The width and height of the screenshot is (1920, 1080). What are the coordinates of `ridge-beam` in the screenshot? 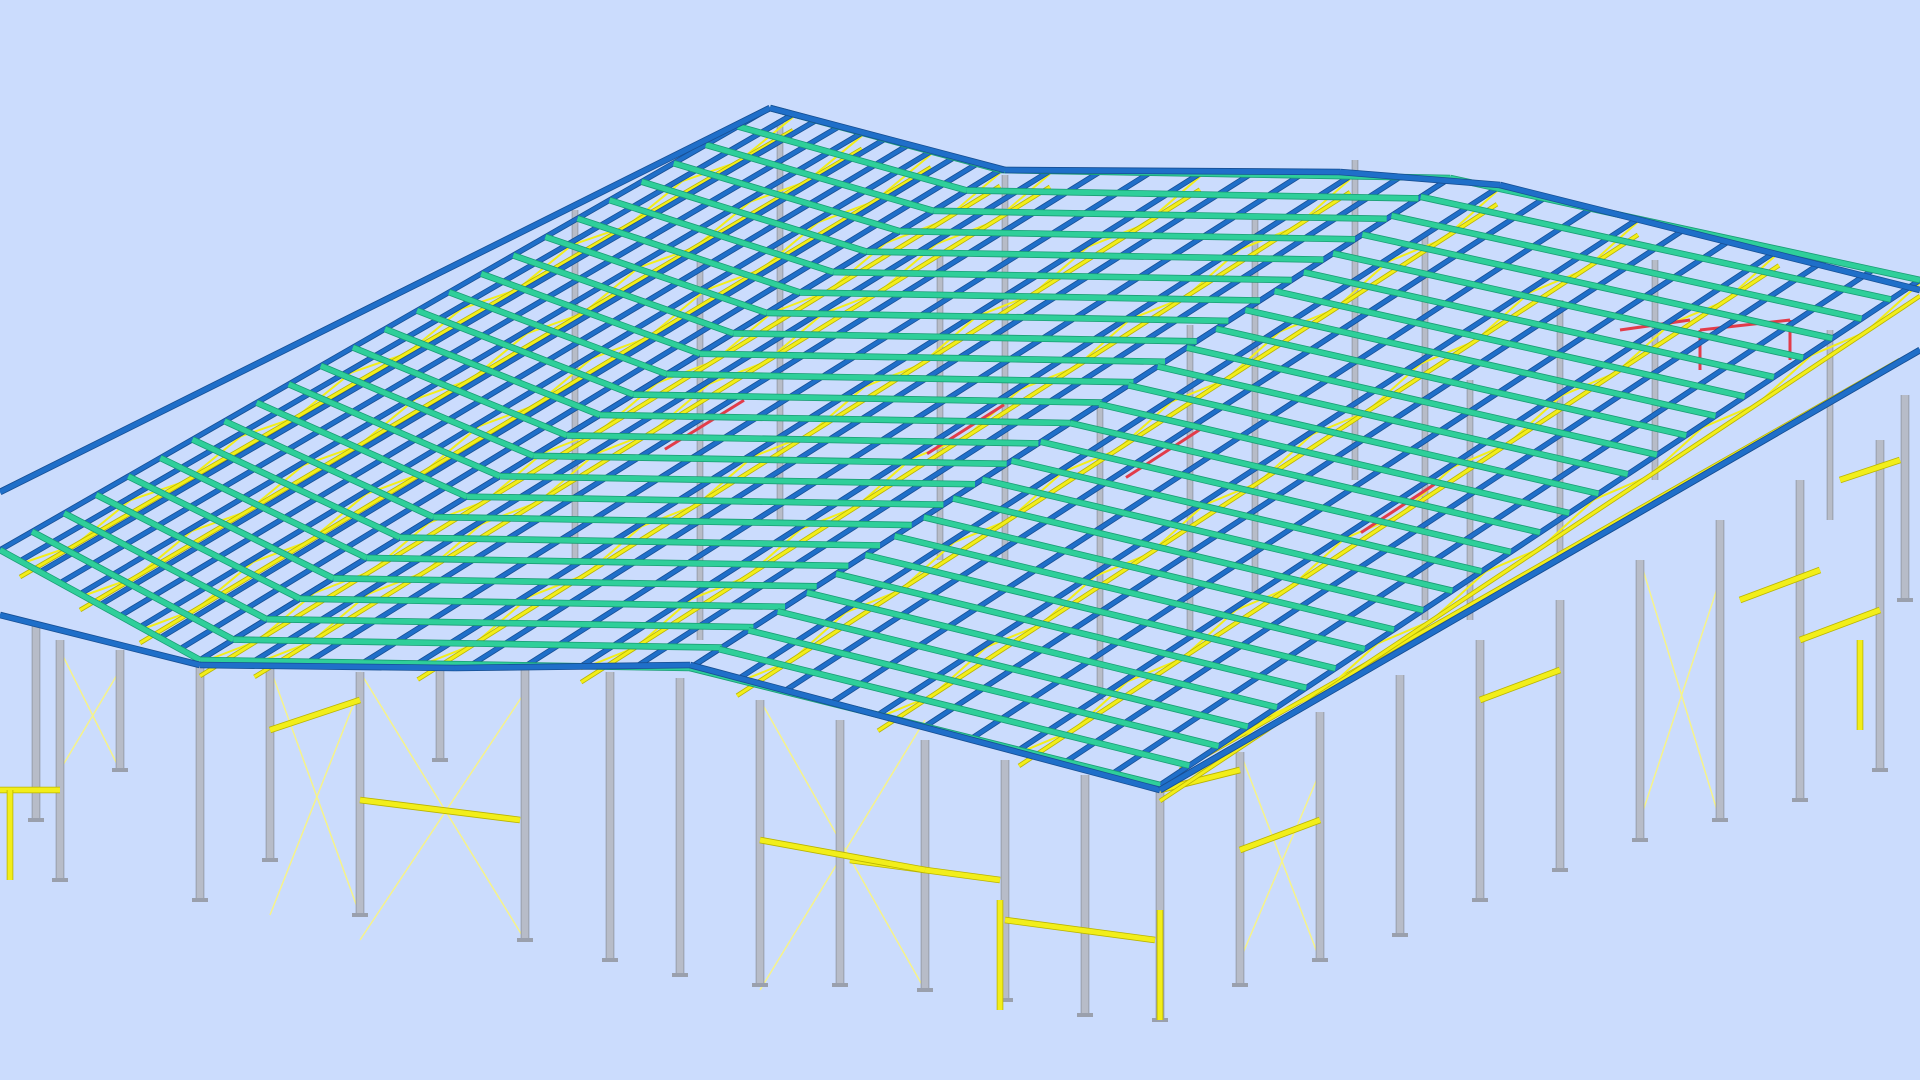 It's located at (1172, 171).